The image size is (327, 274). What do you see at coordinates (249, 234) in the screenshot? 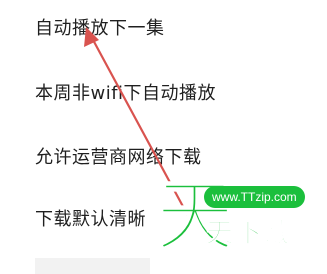
I see `watermark-brand: 天下载` at bounding box center [249, 234].